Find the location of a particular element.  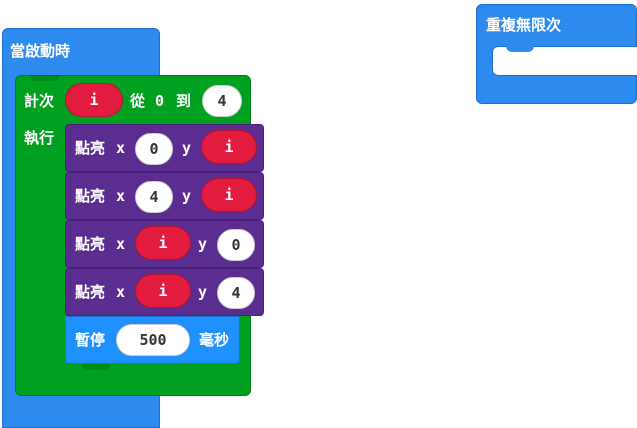

for-loop-to-input: 4 is located at coordinates (222, 101).